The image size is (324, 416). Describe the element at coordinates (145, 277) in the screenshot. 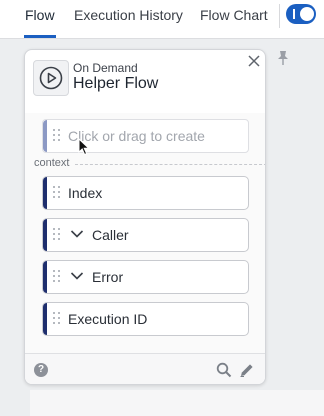

I see `list-item-error: Error` at that location.